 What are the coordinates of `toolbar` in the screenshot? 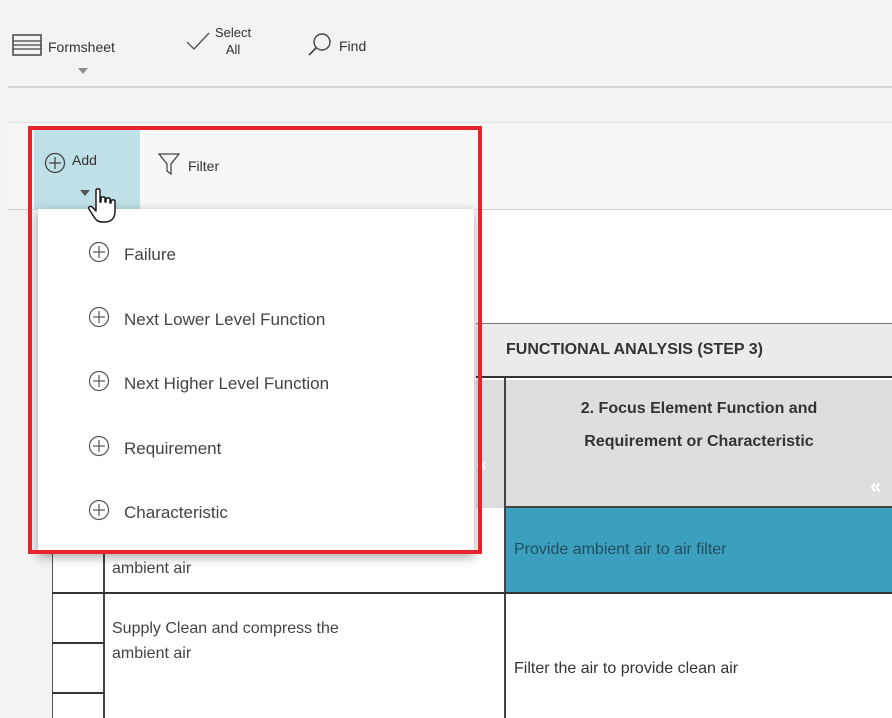 It's located at (446, 43).